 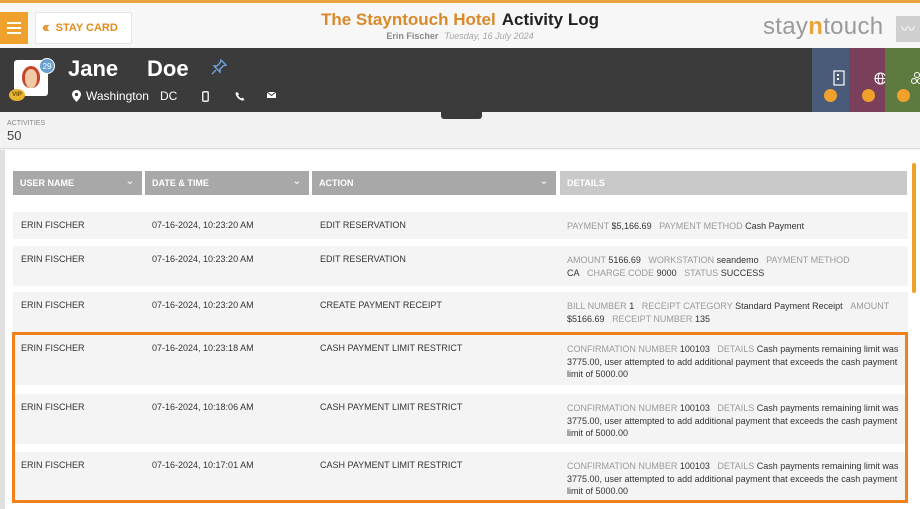 What do you see at coordinates (77, 183) in the screenshot?
I see `column-header-user-name: USER NAME ⌄` at bounding box center [77, 183].